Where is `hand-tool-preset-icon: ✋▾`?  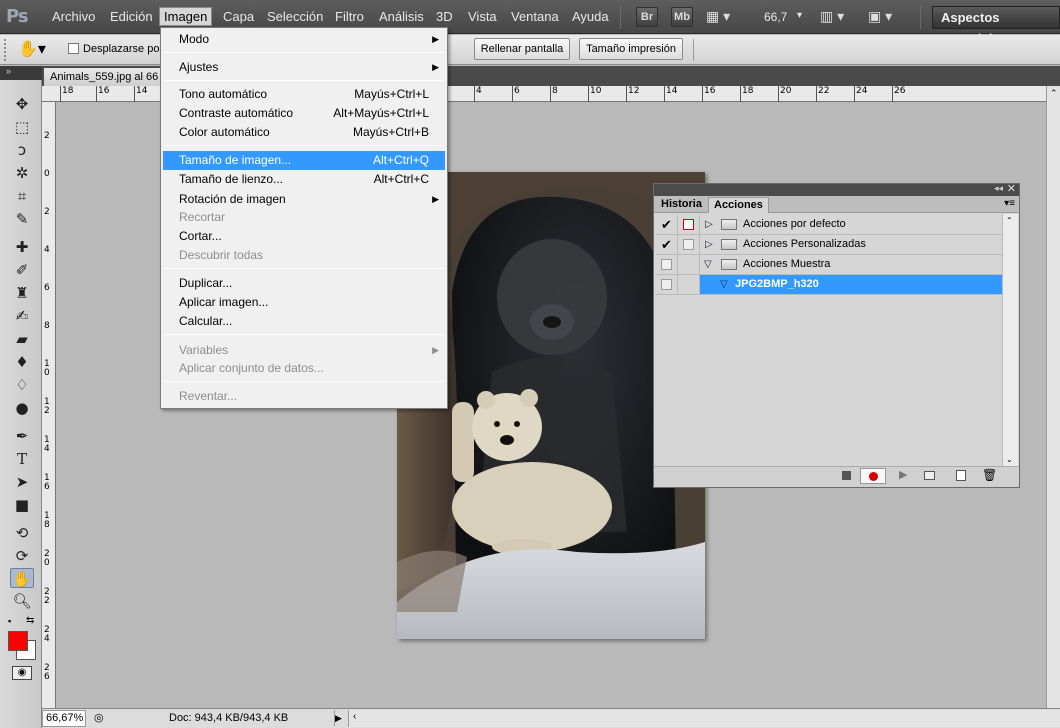
hand-tool-preset-icon: ✋▾ is located at coordinates (37, 49).